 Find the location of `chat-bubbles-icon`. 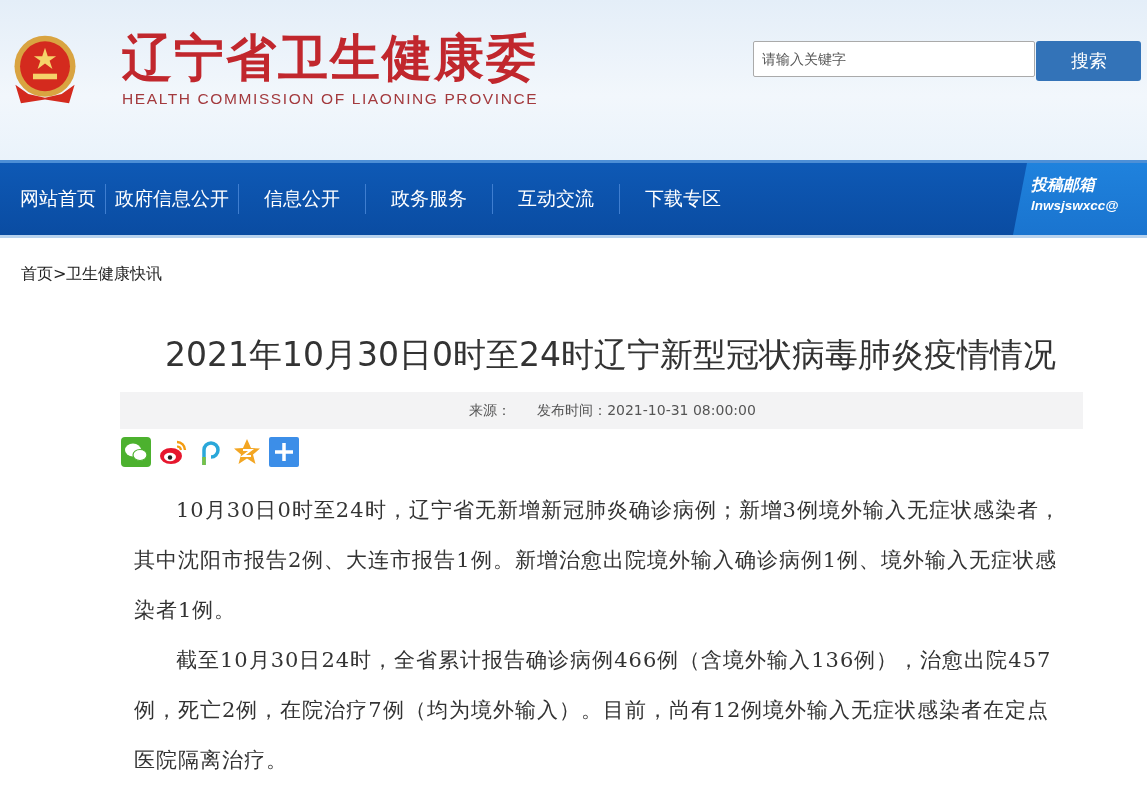

chat-bubbles-icon is located at coordinates (136, 452).